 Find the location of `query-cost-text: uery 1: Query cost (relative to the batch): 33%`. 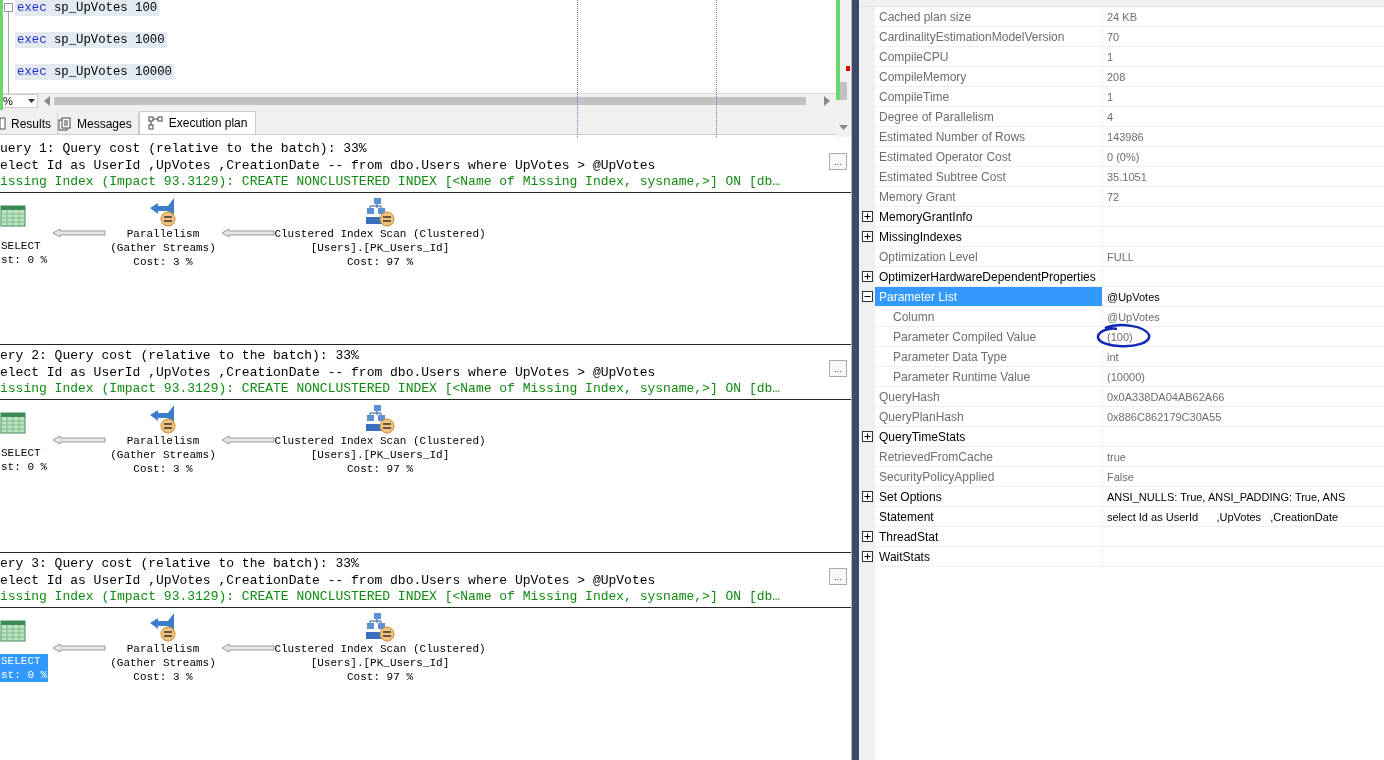

query-cost-text: uery 1: Query cost (relative to the batch): 33% is located at coordinates (183, 149).